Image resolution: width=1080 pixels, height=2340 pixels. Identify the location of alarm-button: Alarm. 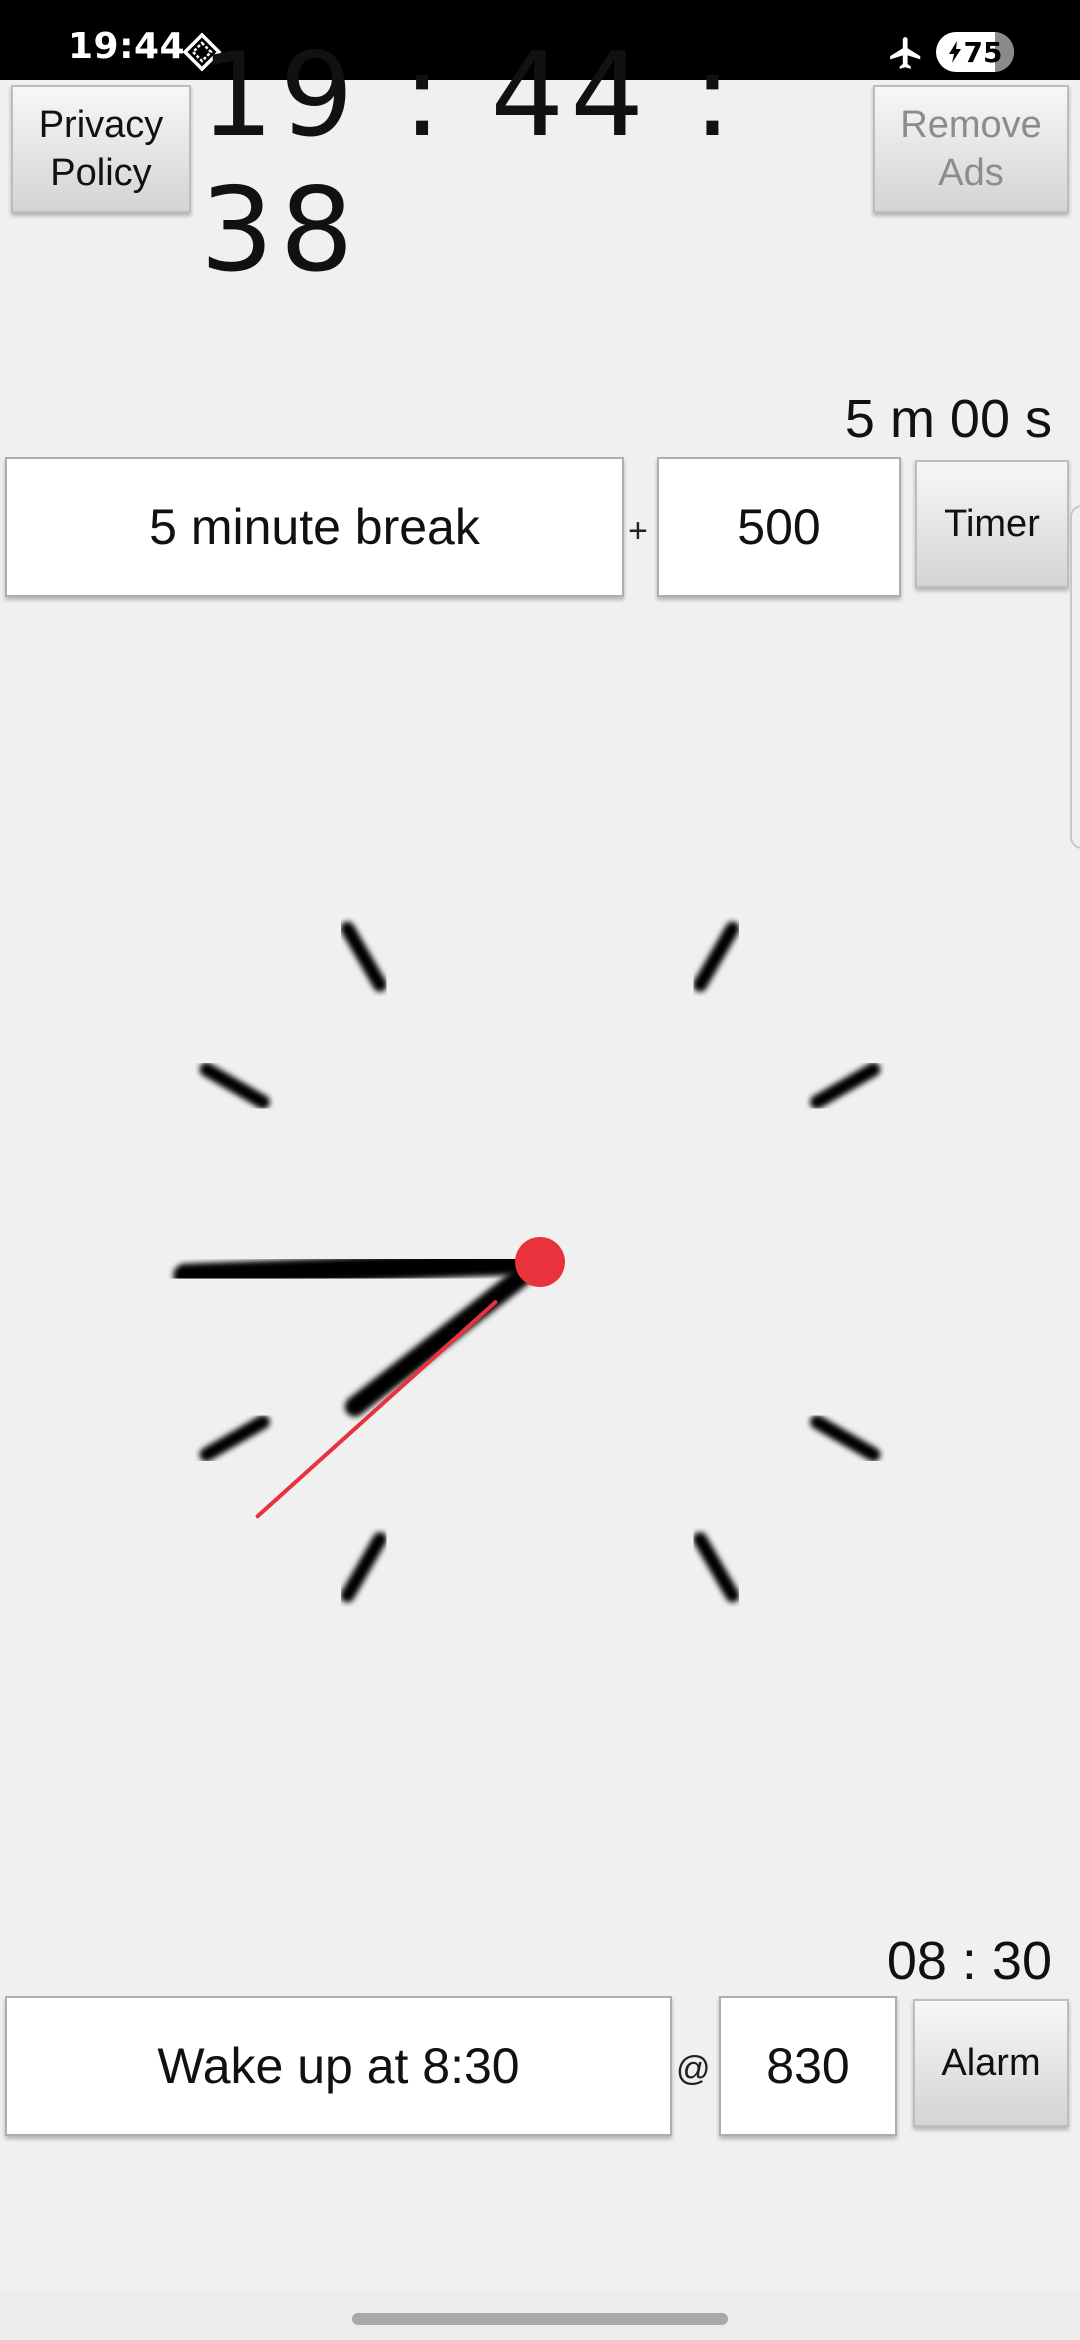
(991, 2063).